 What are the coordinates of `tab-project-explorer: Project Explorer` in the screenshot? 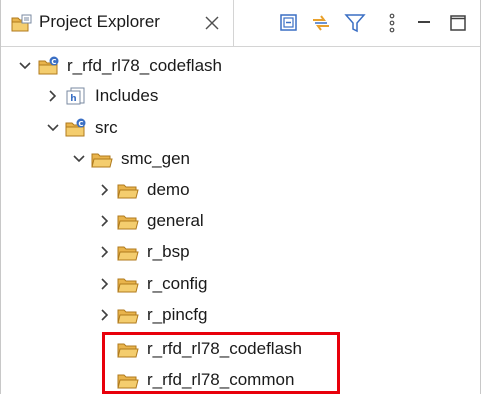 It's located at (117, 23).